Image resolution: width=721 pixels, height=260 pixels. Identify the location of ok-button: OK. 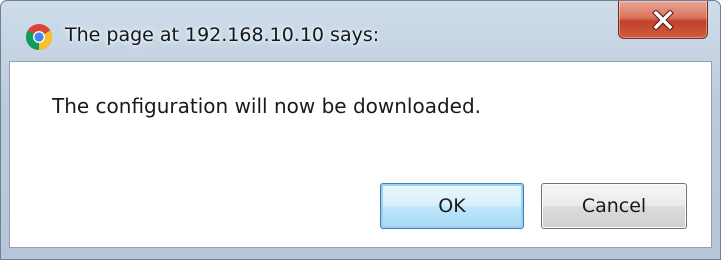
(452, 206).